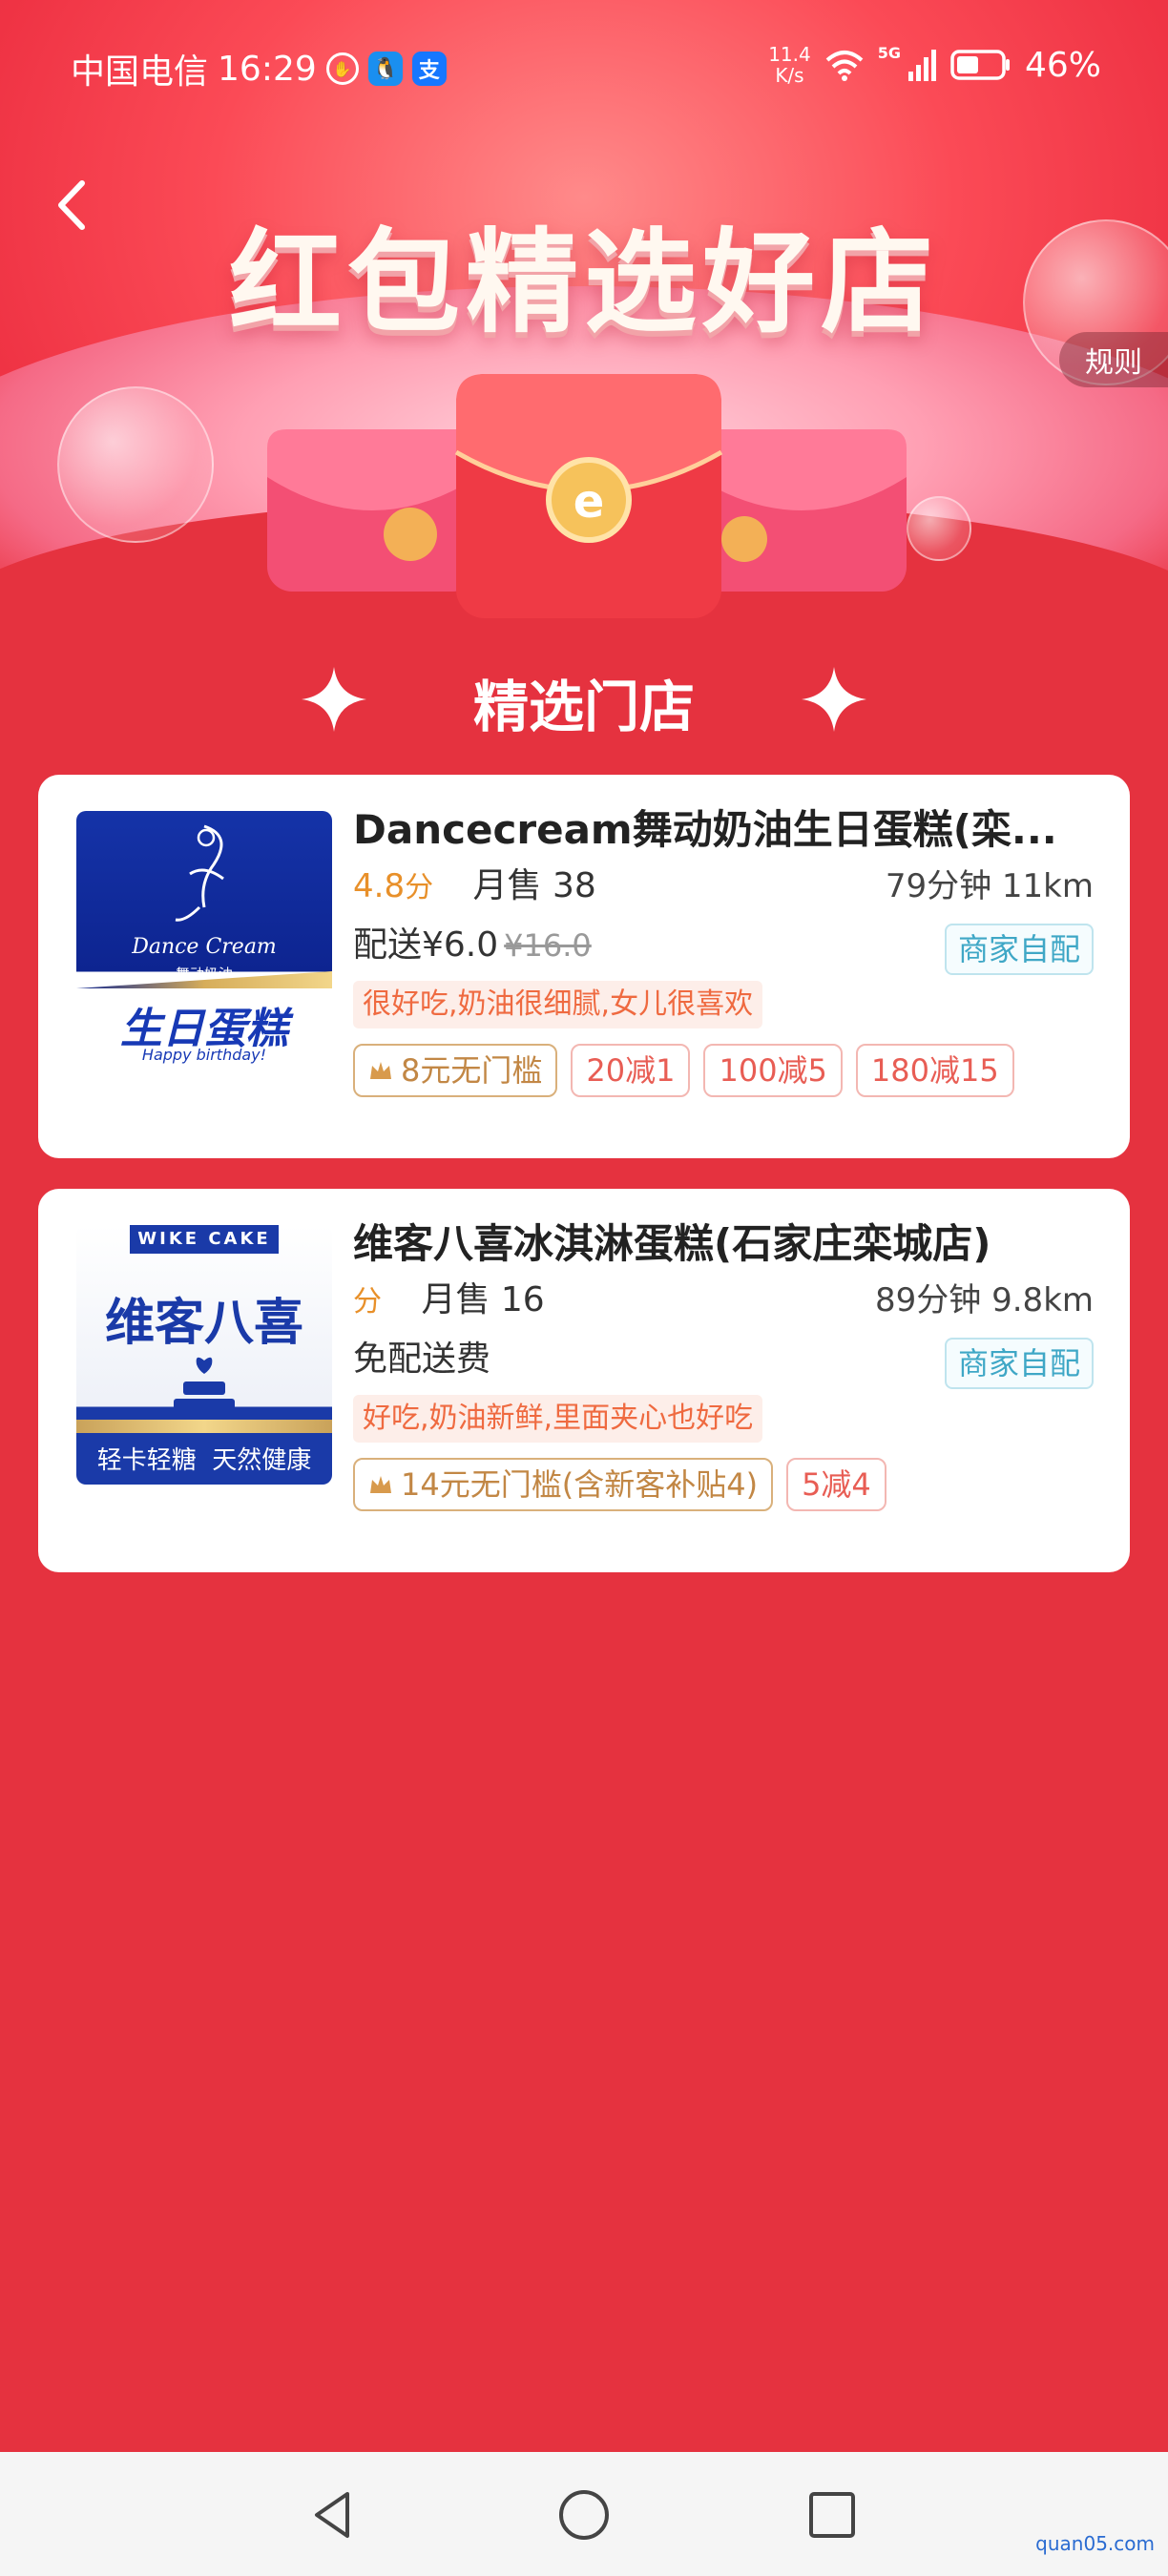  What do you see at coordinates (483, 1299) in the screenshot?
I see `monthly-sales: 月售 16` at bounding box center [483, 1299].